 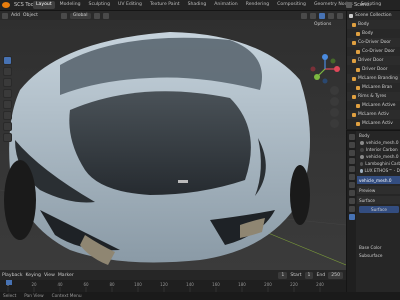 I want to click on material-slot: LUX ETHOS™ - Di, so click(x=378, y=170).